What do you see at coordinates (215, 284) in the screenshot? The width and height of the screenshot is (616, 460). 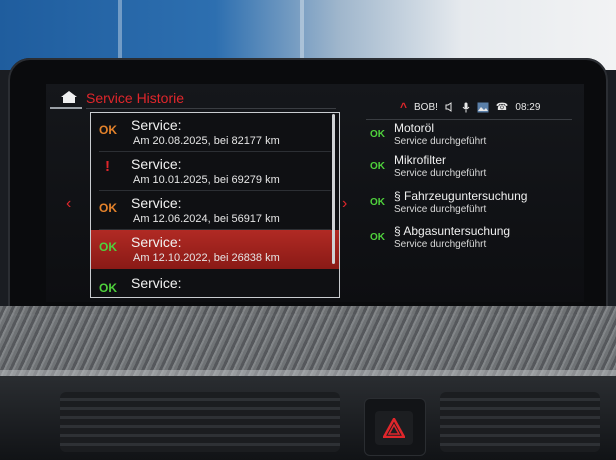 I see `list-item: OK Service:` at bounding box center [215, 284].